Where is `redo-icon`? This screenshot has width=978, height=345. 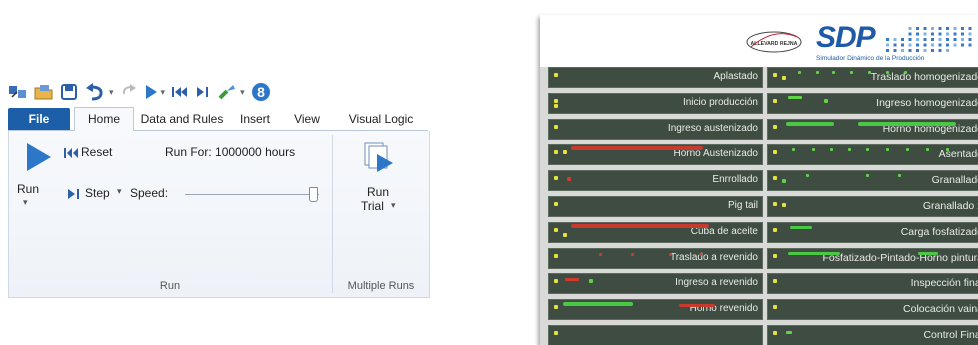
redo-icon is located at coordinates (129, 92).